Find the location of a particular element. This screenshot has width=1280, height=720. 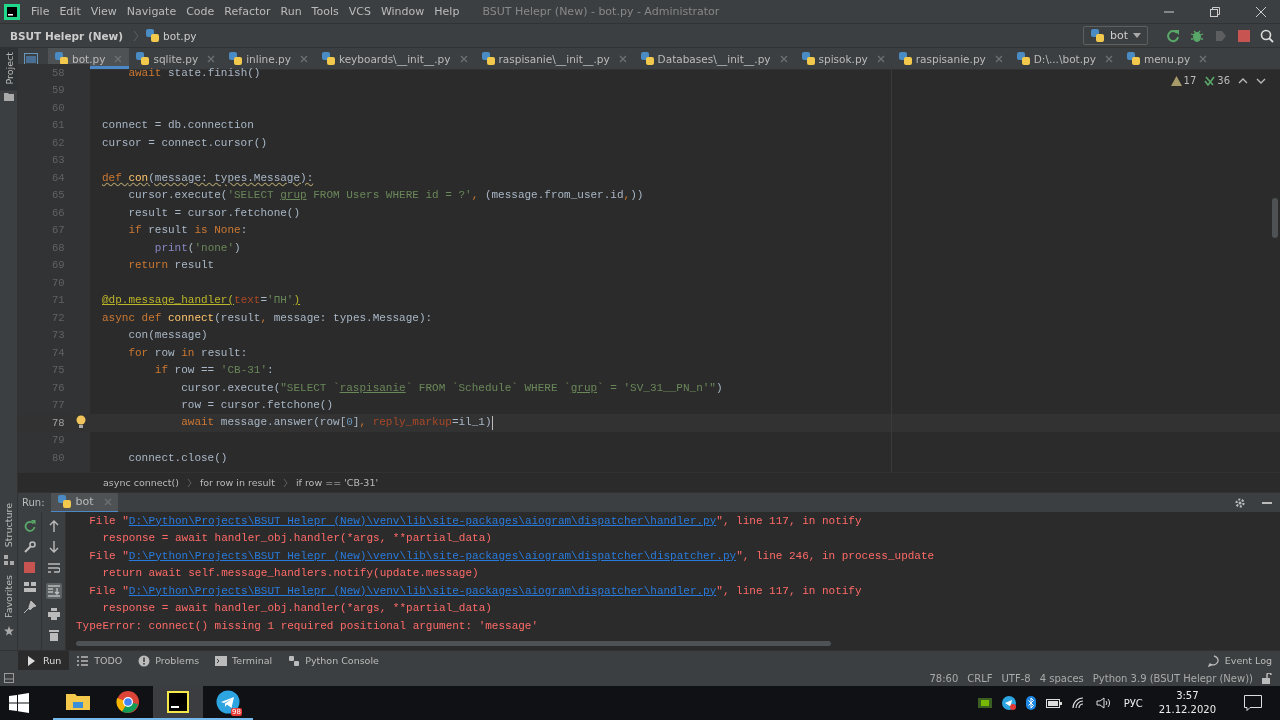

status-item: 78:60 is located at coordinates (944, 678).